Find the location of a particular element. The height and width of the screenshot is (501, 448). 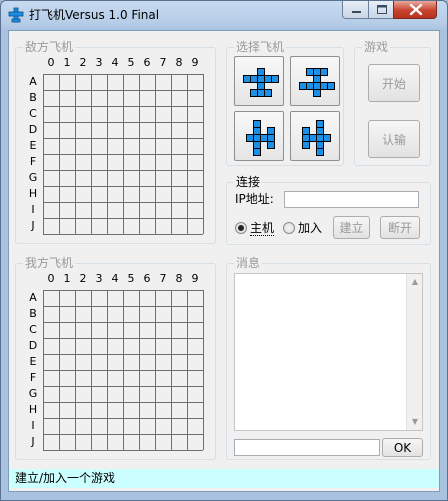

close-icon is located at coordinates (416, 9).